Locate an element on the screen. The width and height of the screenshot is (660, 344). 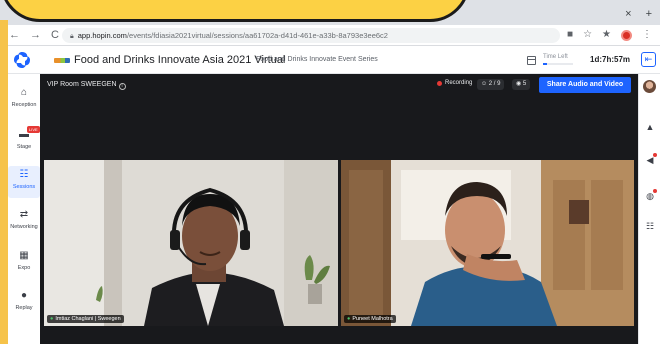
replay-icon: ● is located at coordinates (24, 295).